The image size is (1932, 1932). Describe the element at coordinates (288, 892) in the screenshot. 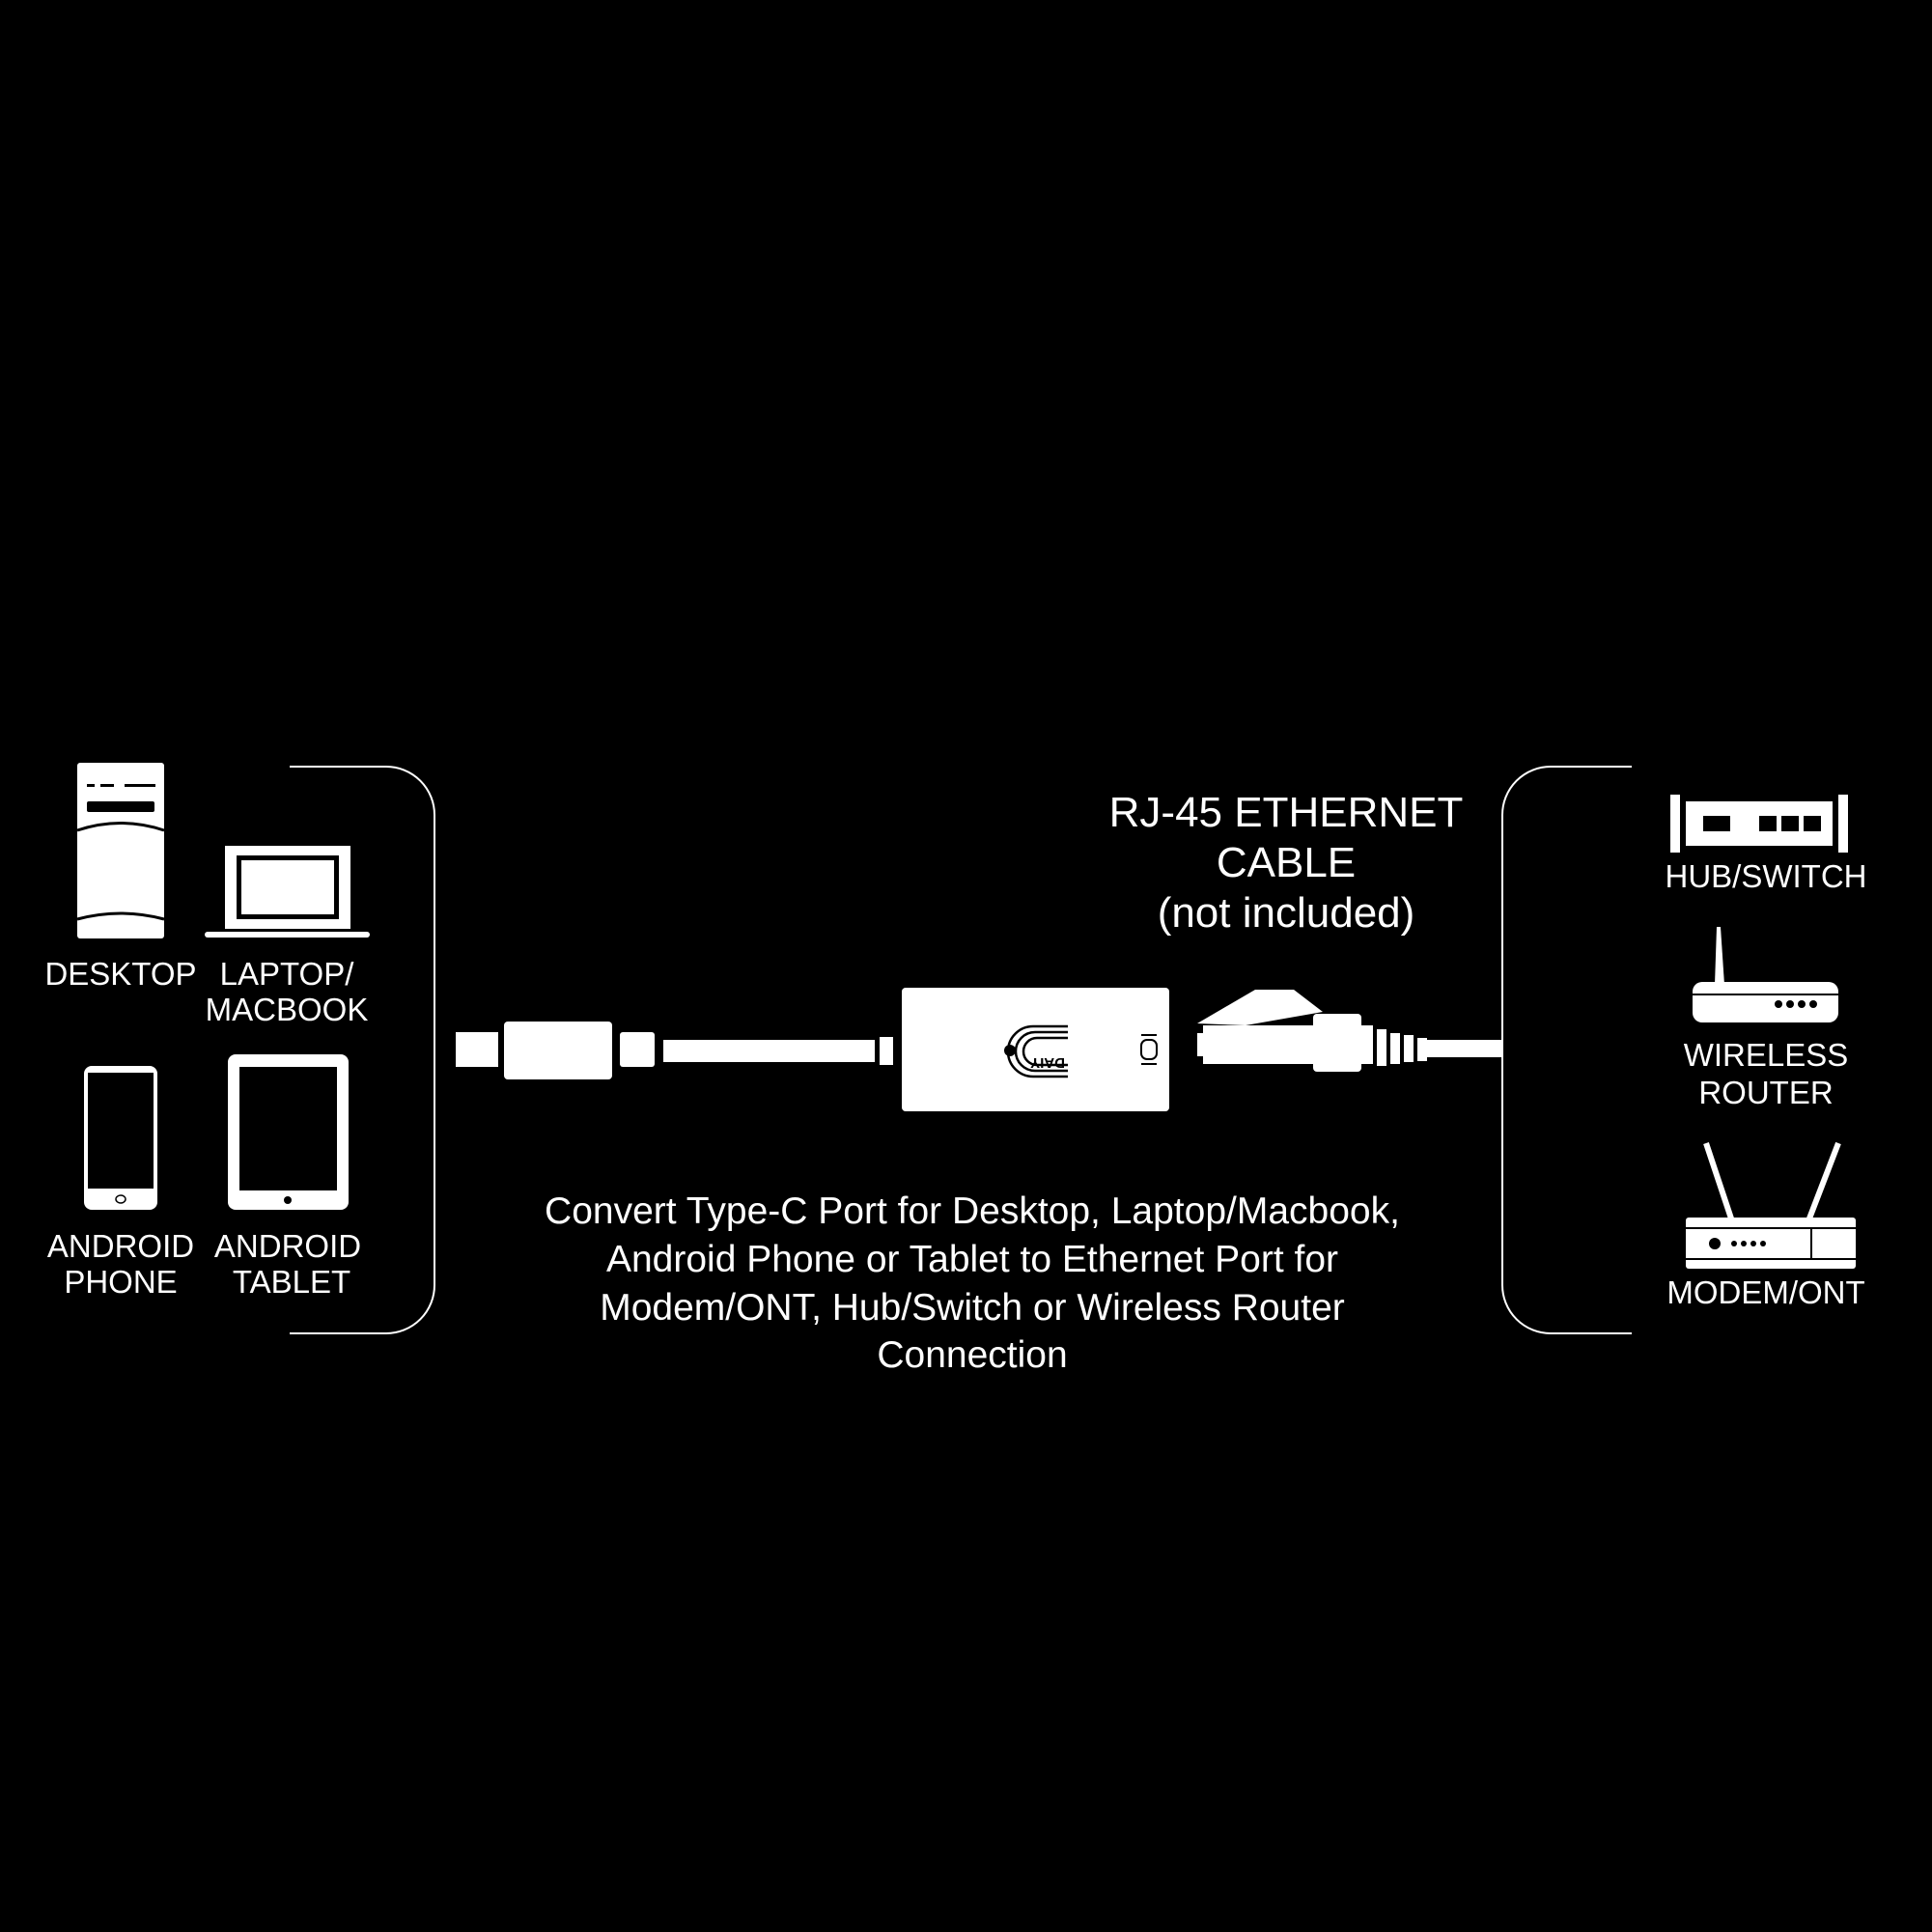

I see `laptop-icon` at that location.